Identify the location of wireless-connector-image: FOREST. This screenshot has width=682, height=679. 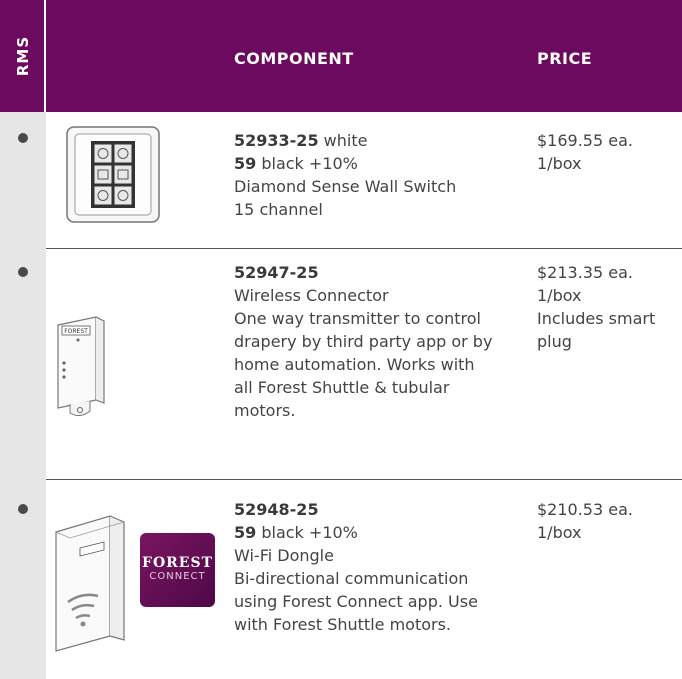
(87, 374).